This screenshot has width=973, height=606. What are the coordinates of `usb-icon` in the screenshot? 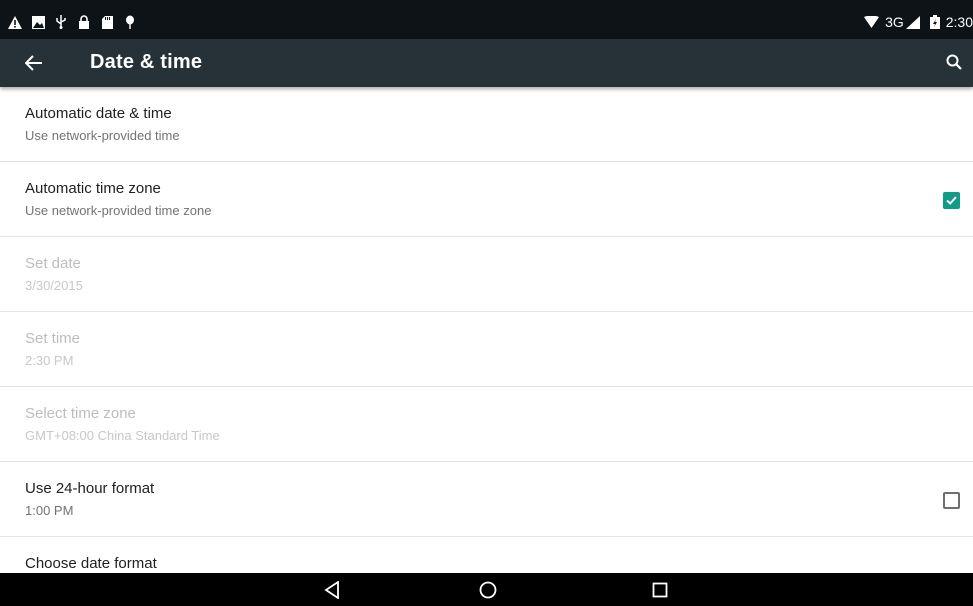 It's located at (61, 22).